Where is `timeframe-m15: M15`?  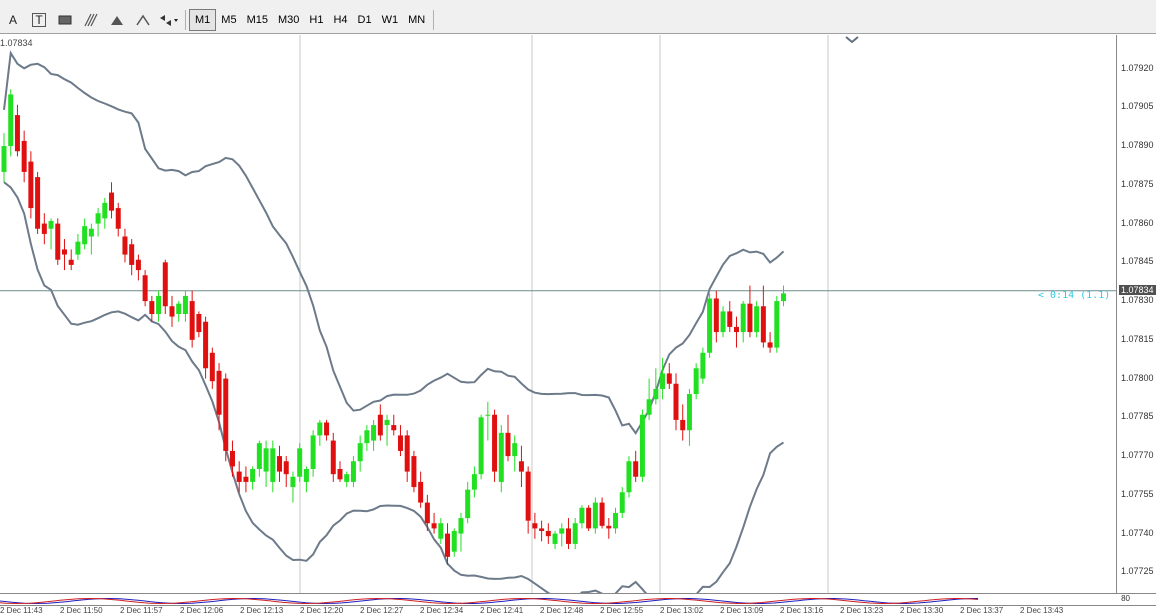
timeframe-m15: M15 is located at coordinates (257, 20).